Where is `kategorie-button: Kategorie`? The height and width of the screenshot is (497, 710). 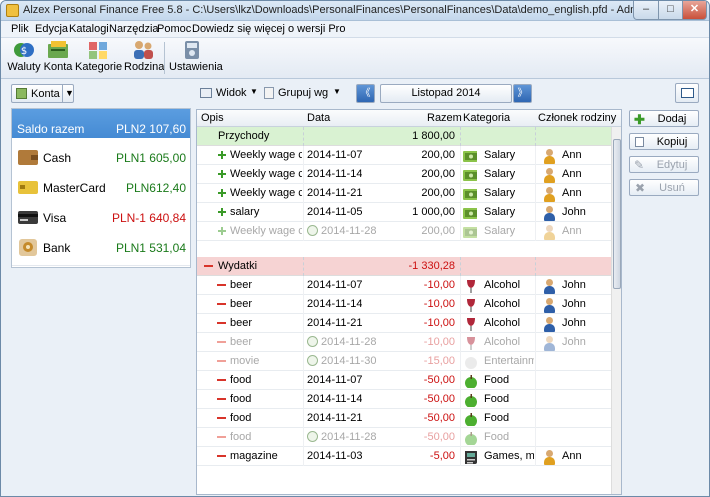
kategorie-button: Kategorie is located at coordinates (98, 58).